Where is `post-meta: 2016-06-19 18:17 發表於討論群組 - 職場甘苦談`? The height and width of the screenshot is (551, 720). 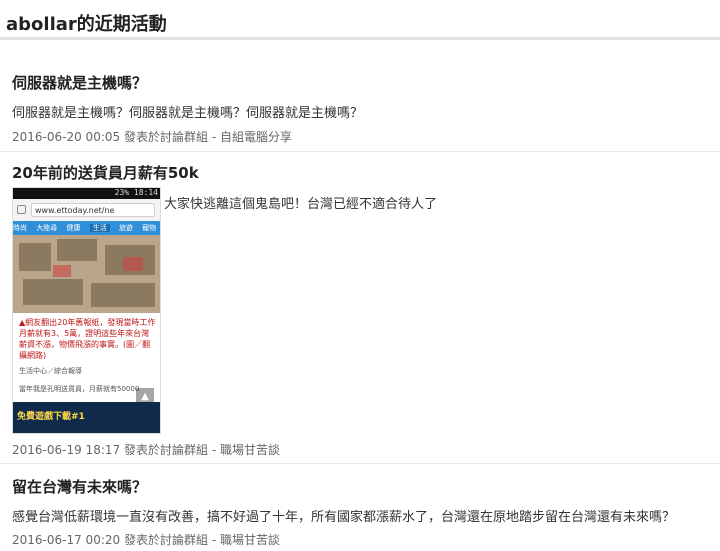
post-meta: 2016-06-19 18:17 發表於討論群組 - 職場甘苦談 is located at coordinates (146, 449).